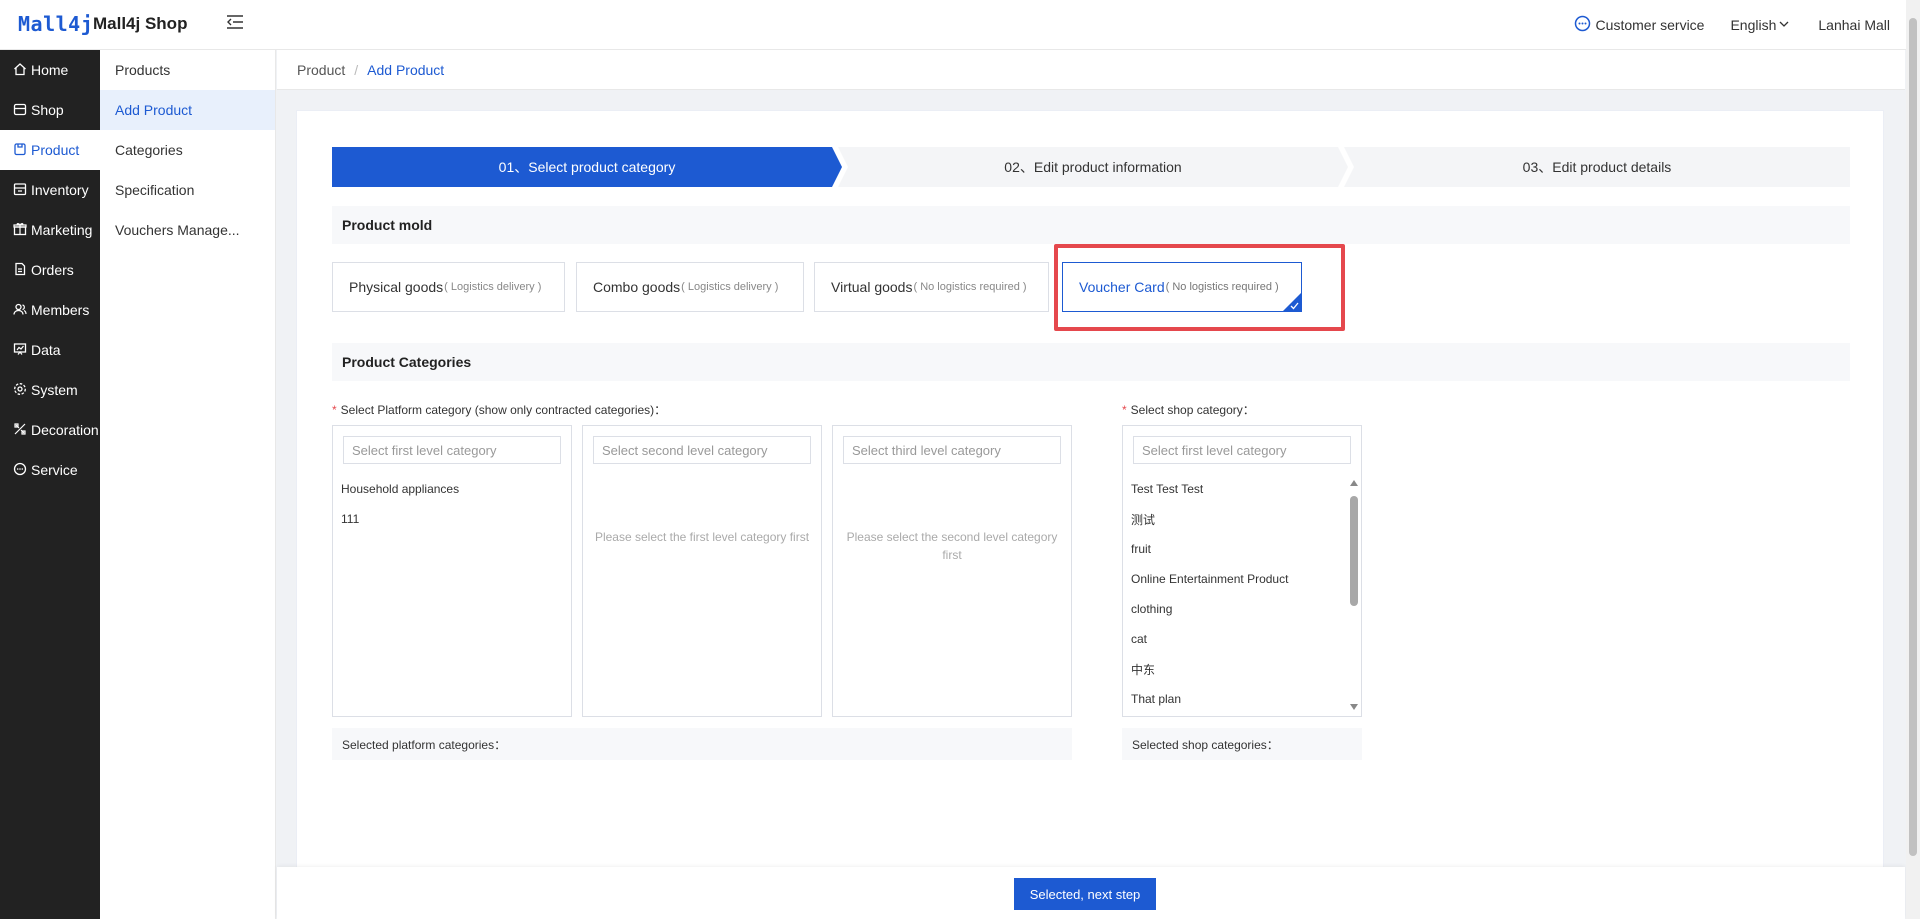 This screenshot has width=1920, height=919. Describe the element at coordinates (1235, 489) in the screenshot. I see `list-item: Test Test Test` at that location.